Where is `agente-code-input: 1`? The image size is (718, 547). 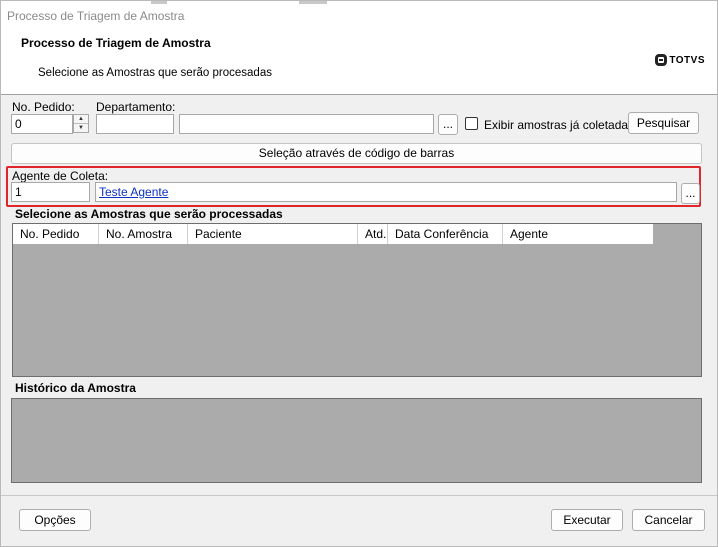 agente-code-input: 1 is located at coordinates (50, 192).